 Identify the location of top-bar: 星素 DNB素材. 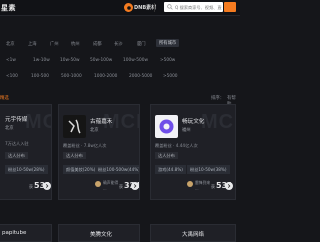
(120, 8).